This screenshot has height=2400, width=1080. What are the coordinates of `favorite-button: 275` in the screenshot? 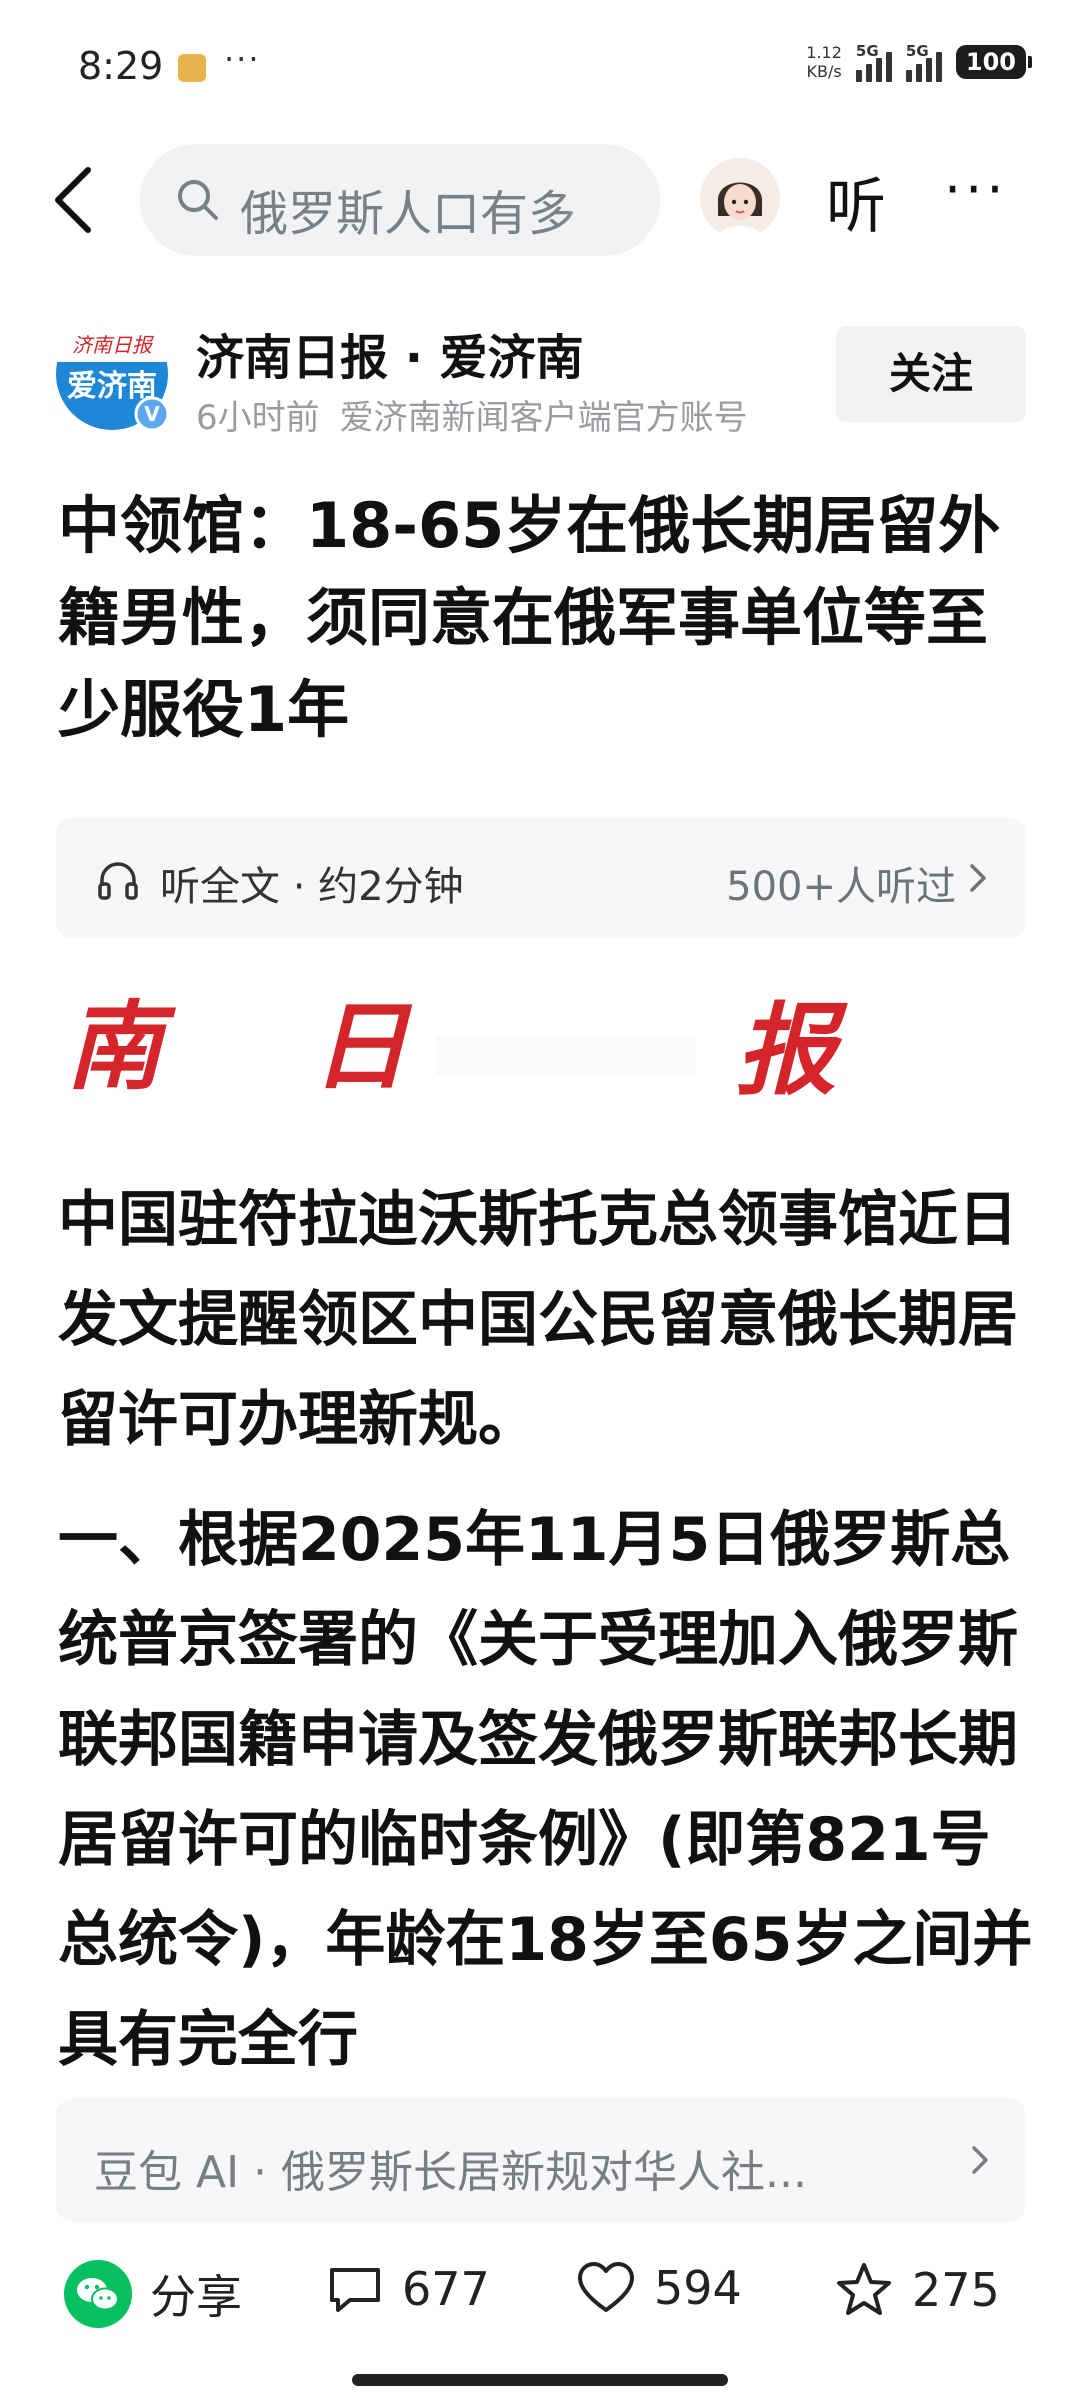 It's located at (917, 2290).